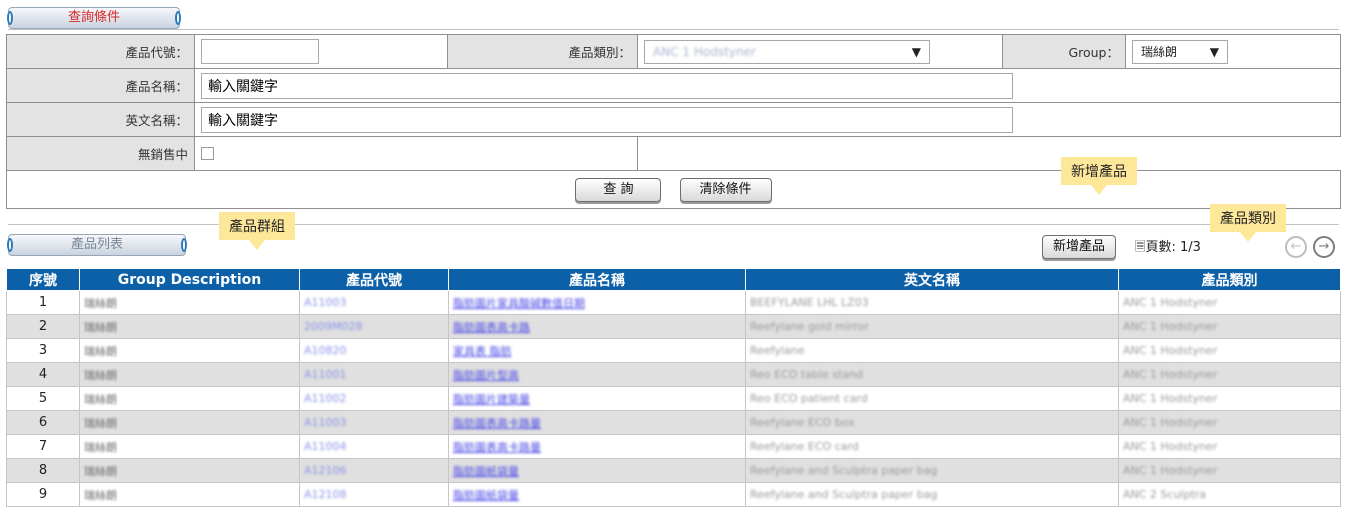 The image size is (1345, 509). I want to click on english-name-row-filler, so click(1171, 119).